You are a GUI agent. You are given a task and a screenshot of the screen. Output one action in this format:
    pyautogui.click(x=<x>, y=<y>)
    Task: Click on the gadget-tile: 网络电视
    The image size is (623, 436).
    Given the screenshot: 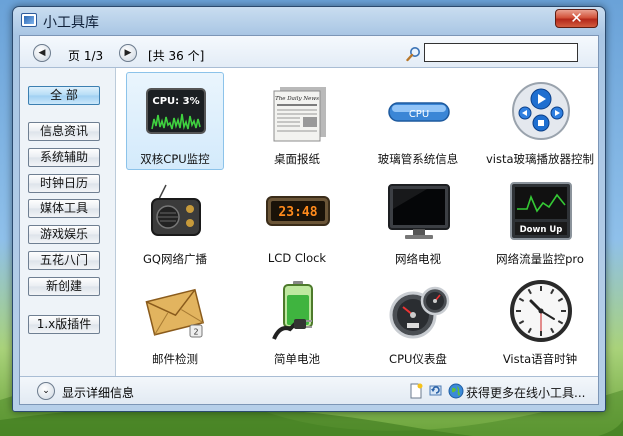 What is the action you would take?
    pyautogui.click(x=418, y=221)
    